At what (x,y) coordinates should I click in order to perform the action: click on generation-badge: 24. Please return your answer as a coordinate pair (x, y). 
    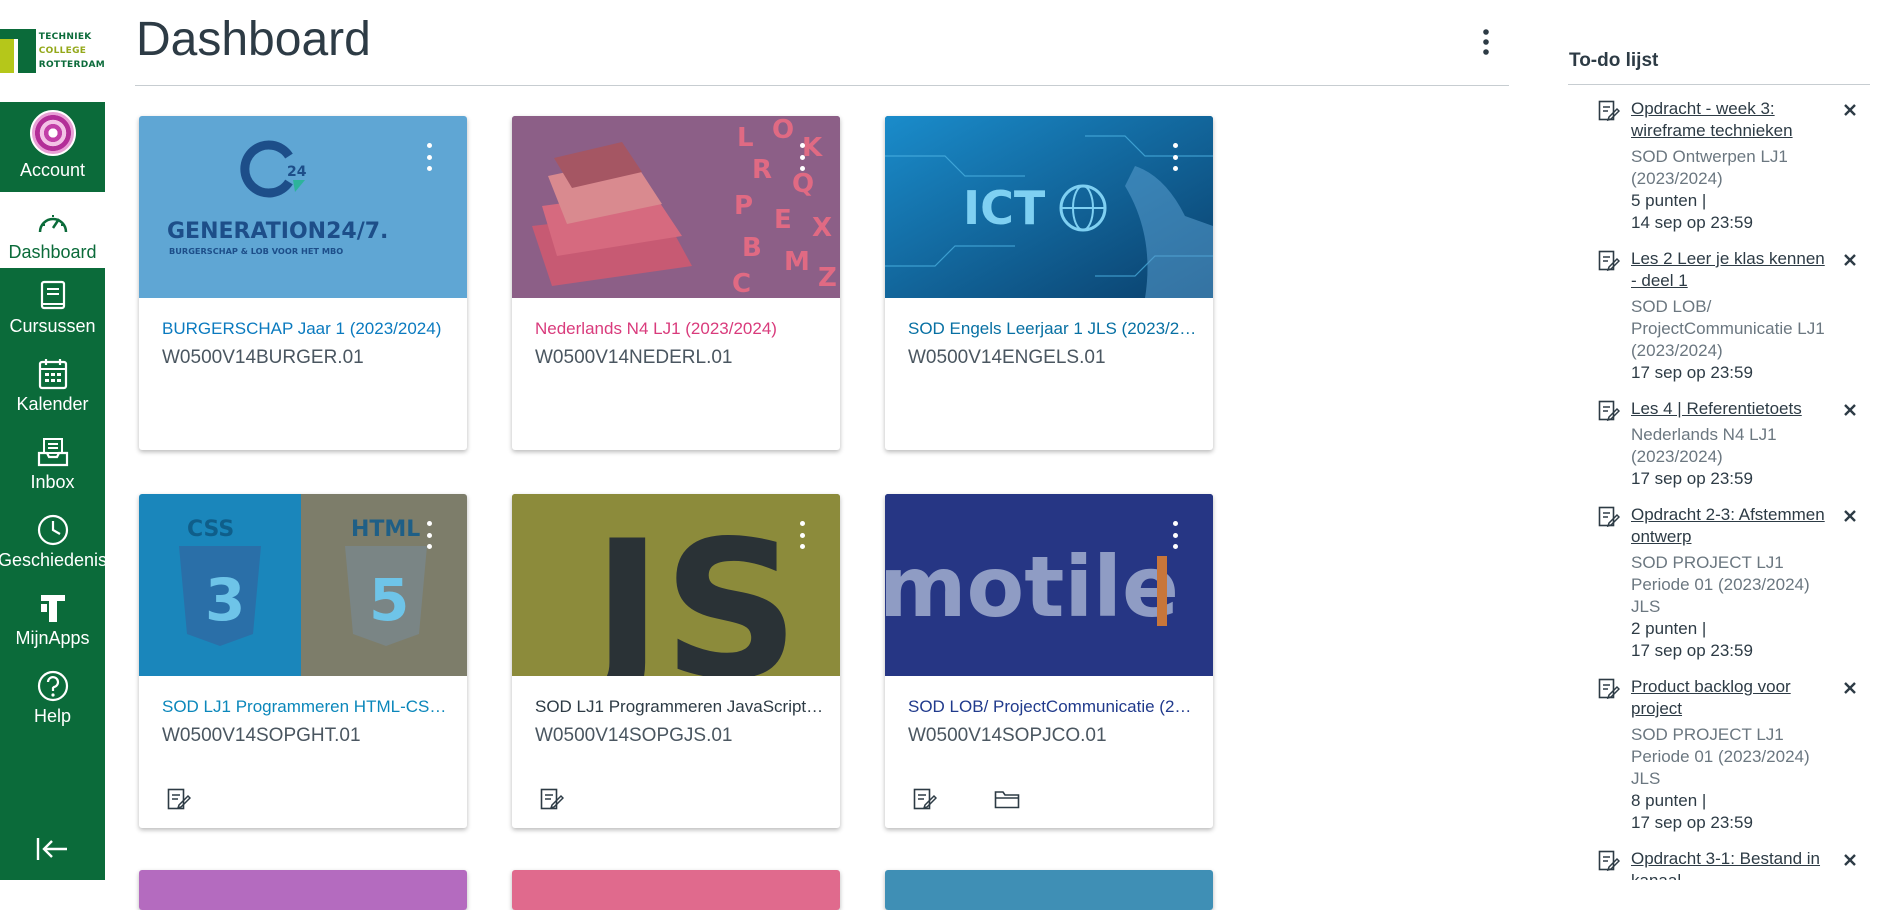
    Looking at the image, I should click on (297, 172).